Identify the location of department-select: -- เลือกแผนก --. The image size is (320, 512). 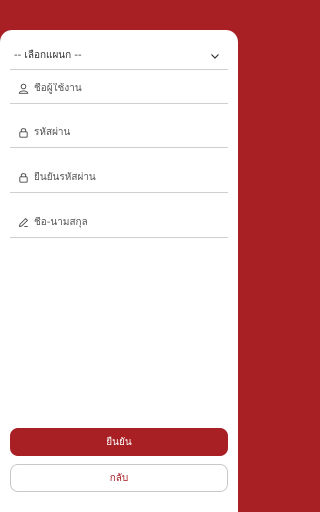
(119, 56).